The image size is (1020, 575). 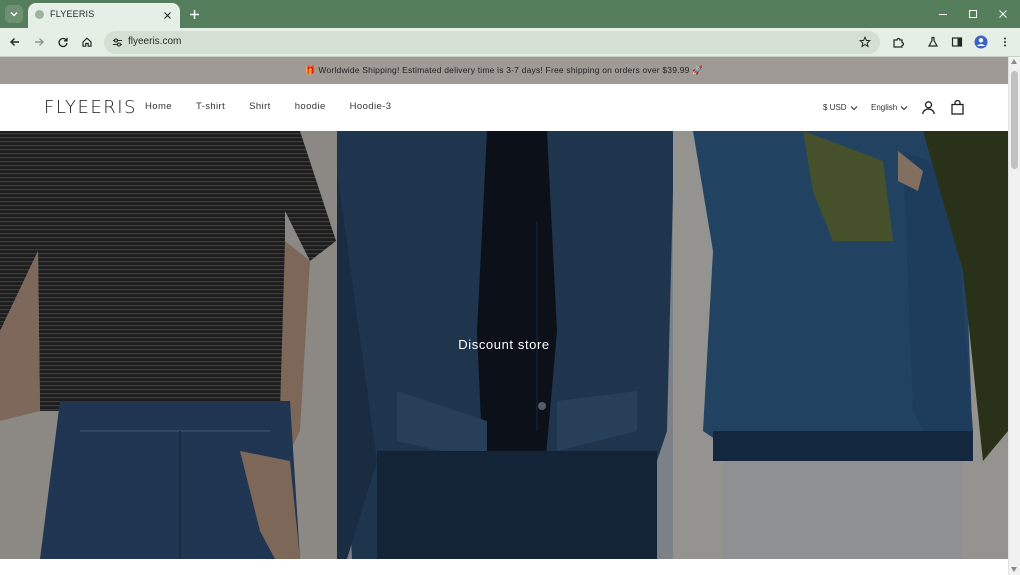 I want to click on back-button, so click(x=15, y=42).